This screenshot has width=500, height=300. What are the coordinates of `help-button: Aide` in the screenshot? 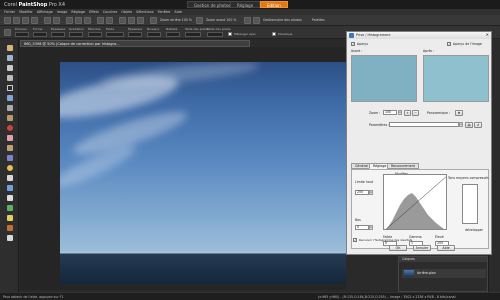 It's located at (446, 248).